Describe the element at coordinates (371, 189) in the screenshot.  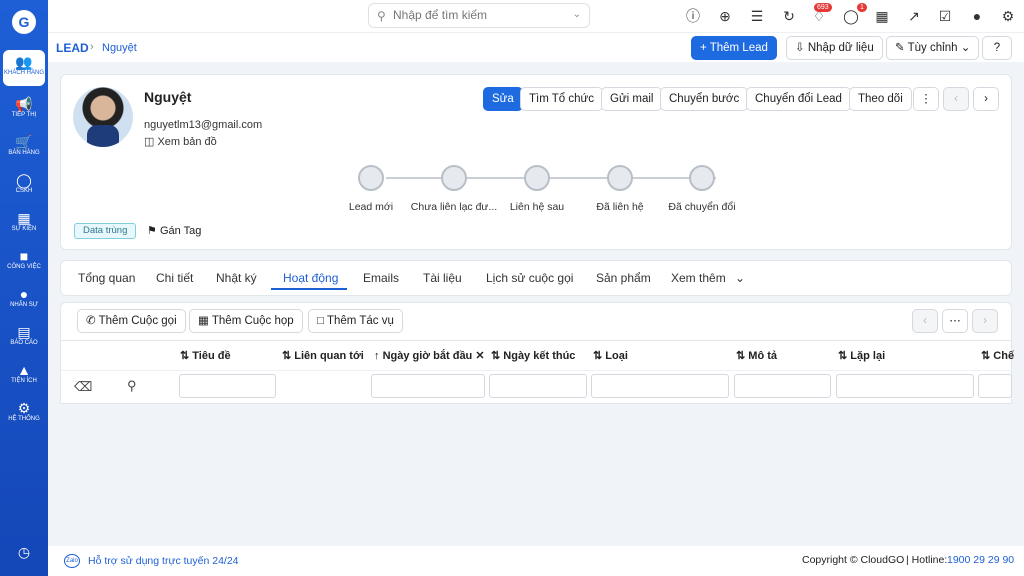
I see `pipeline-step: Lead mới` at that location.